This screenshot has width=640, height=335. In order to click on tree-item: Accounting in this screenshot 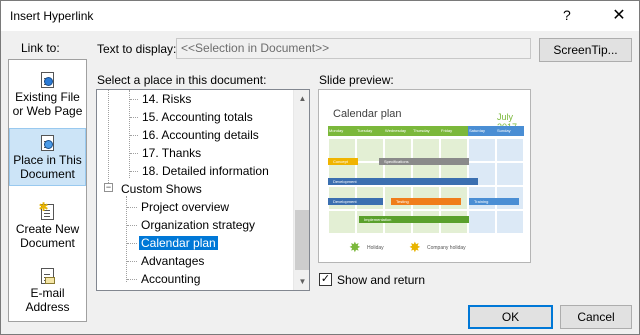, I will do `click(170, 279)`.